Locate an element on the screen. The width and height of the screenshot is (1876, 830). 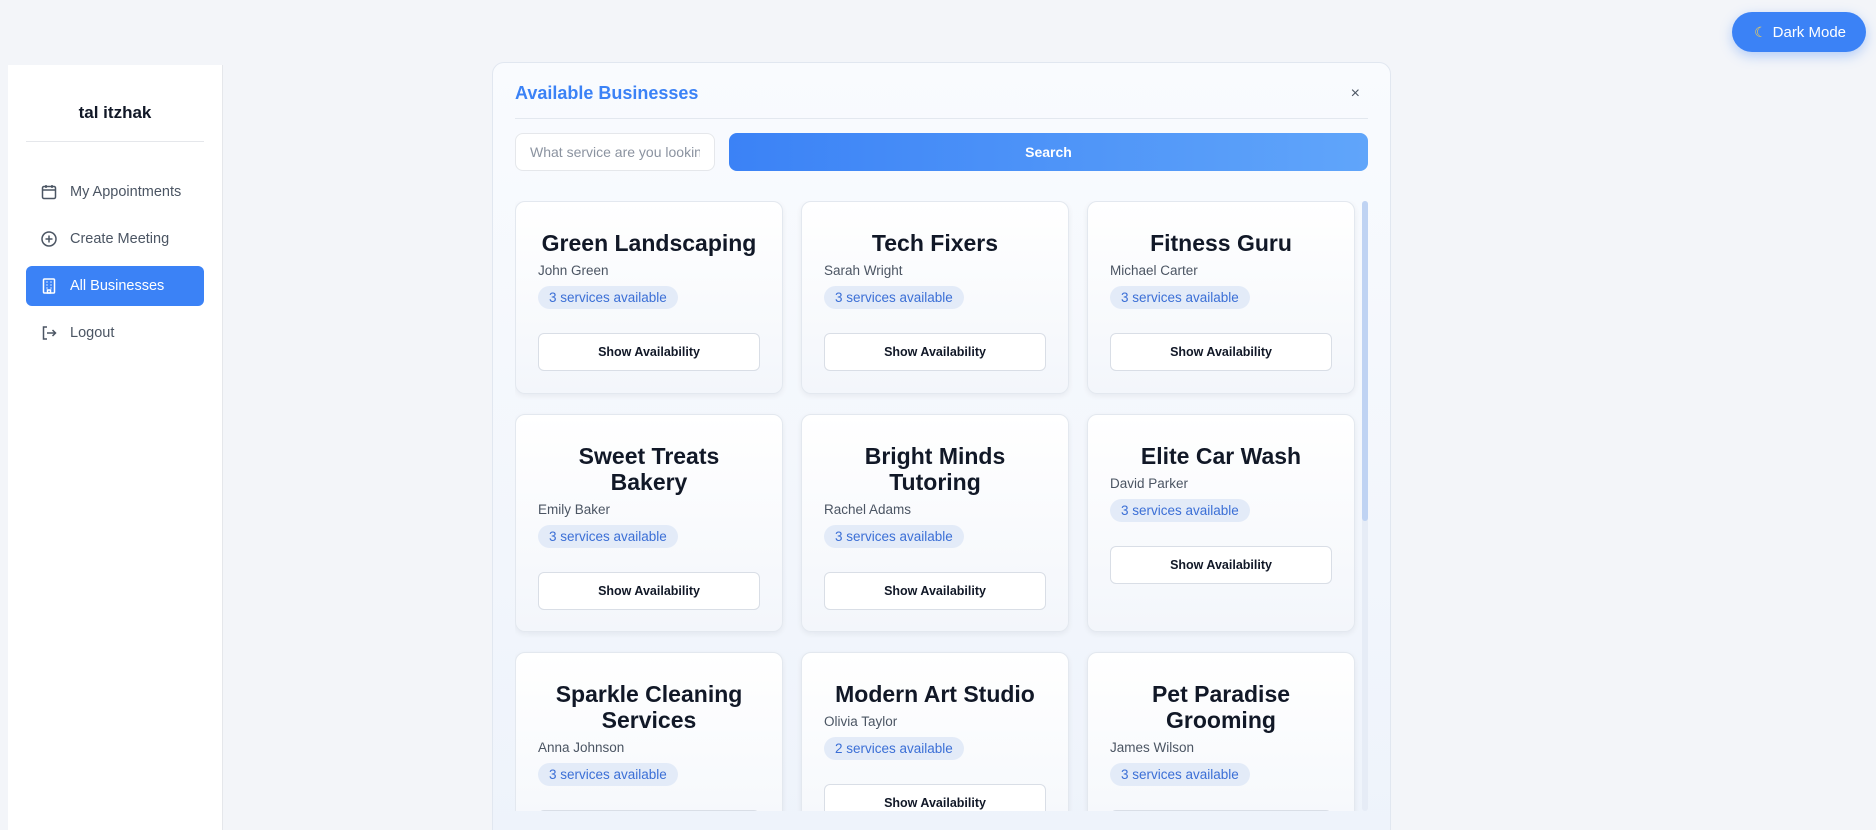
calendar-icon is located at coordinates (49, 192).